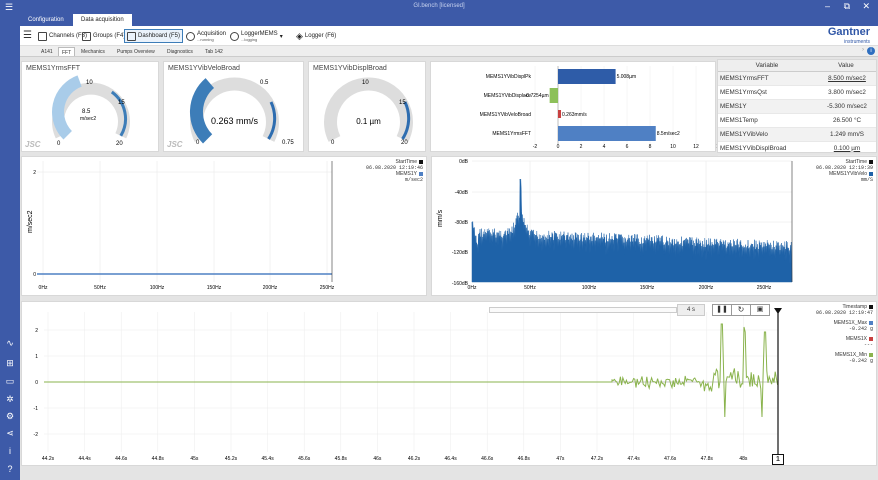 The image size is (878, 480). I want to click on subtab-tab-142: Tab 142, so click(214, 51).